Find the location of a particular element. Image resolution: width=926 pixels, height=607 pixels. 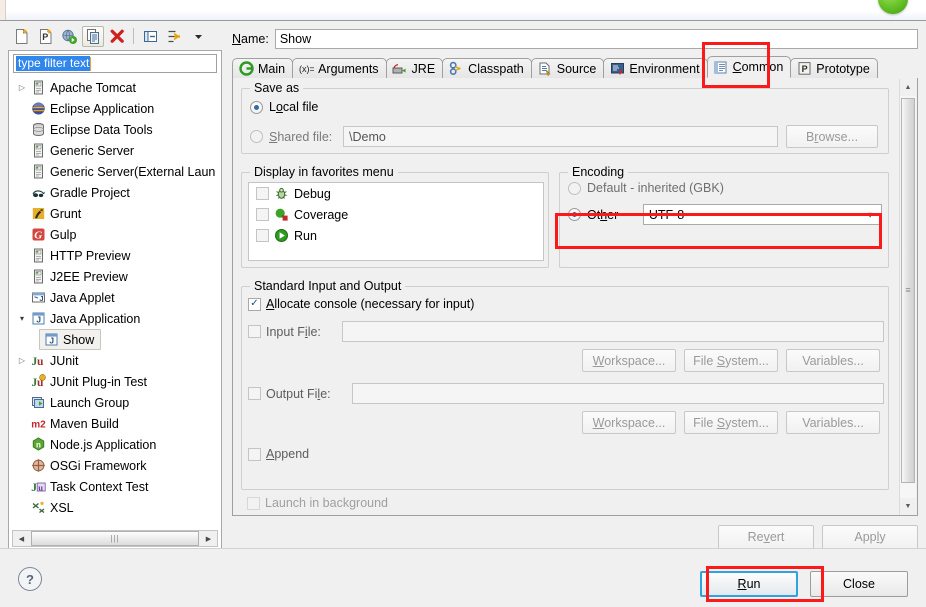

tab-common: Common is located at coordinates (749, 67).